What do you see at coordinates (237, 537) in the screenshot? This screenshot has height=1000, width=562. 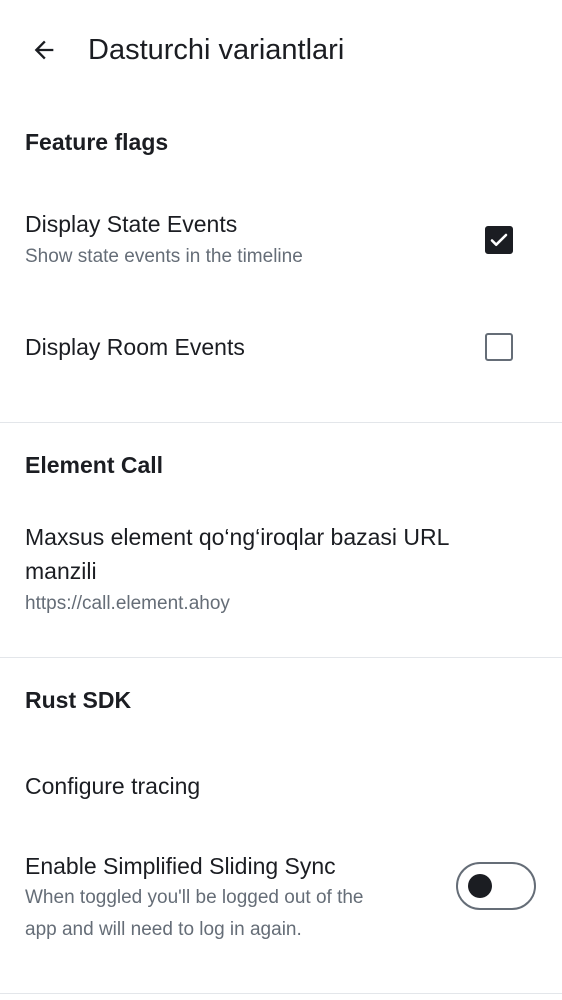 I see `custom-url-label-line1: Maxsus element qo‘ng‘iroqlar bazasi URL` at bounding box center [237, 537].